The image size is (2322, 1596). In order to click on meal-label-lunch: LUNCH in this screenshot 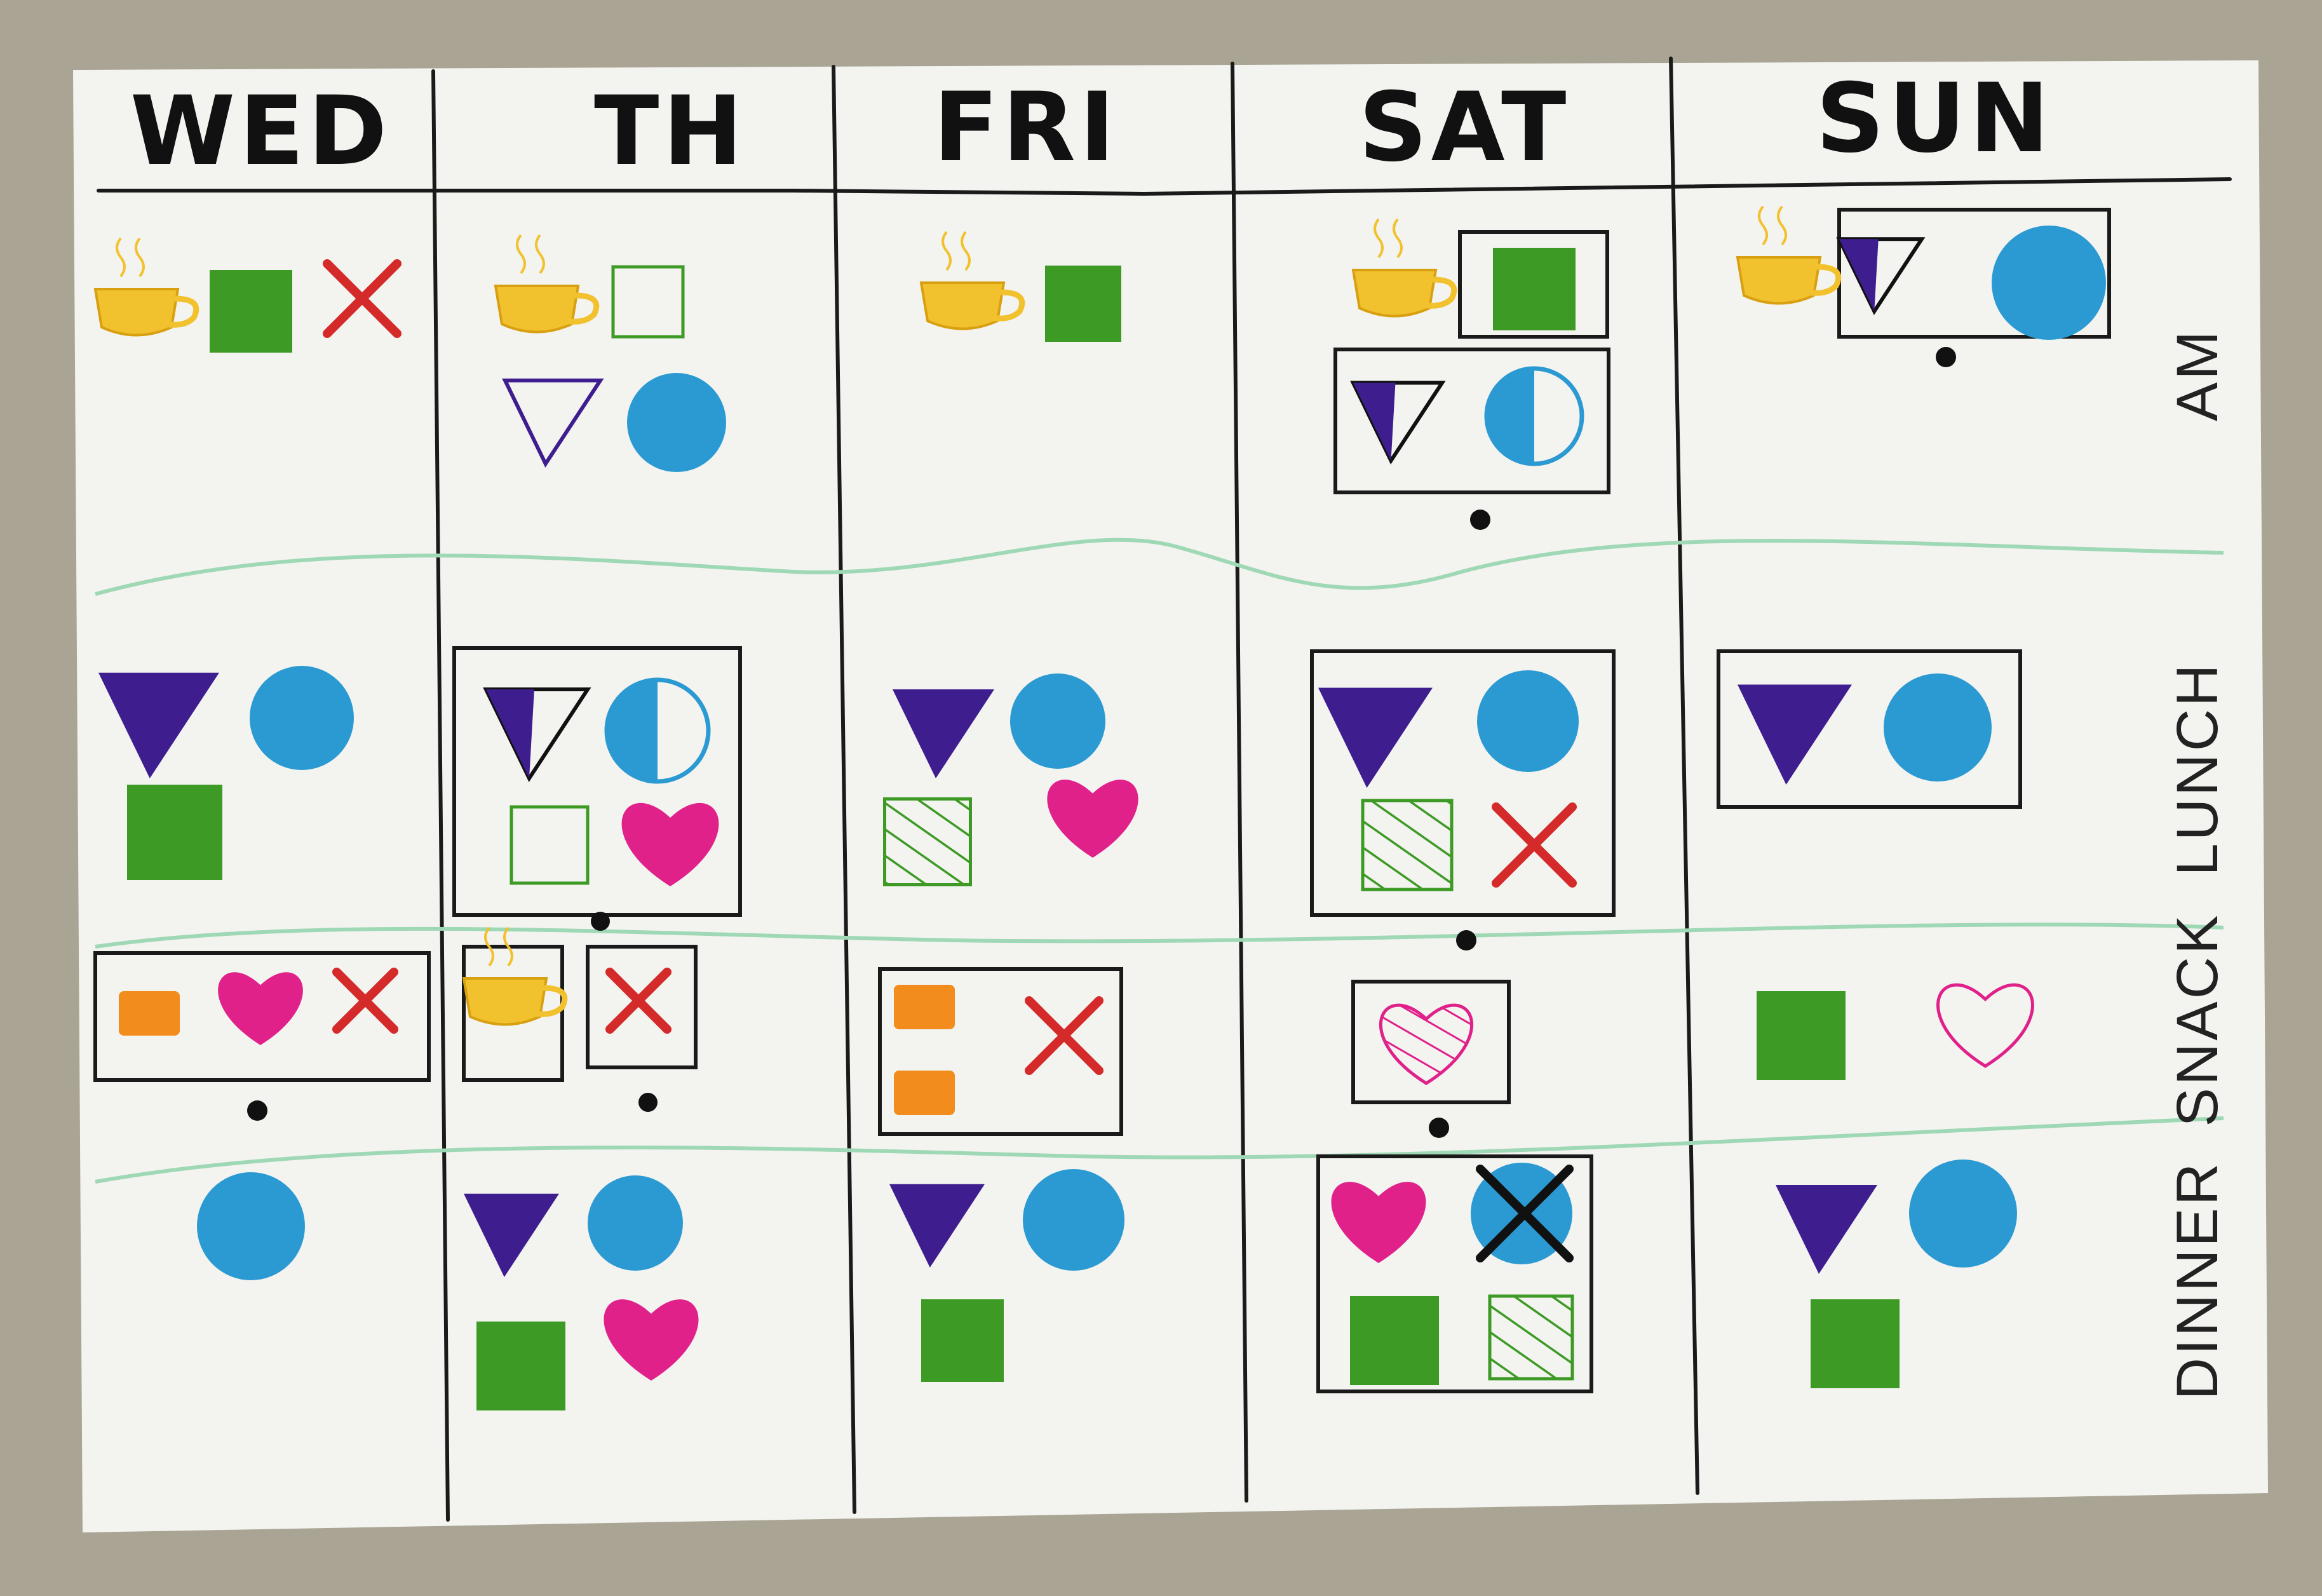, I will do `click(2197, 769)`.